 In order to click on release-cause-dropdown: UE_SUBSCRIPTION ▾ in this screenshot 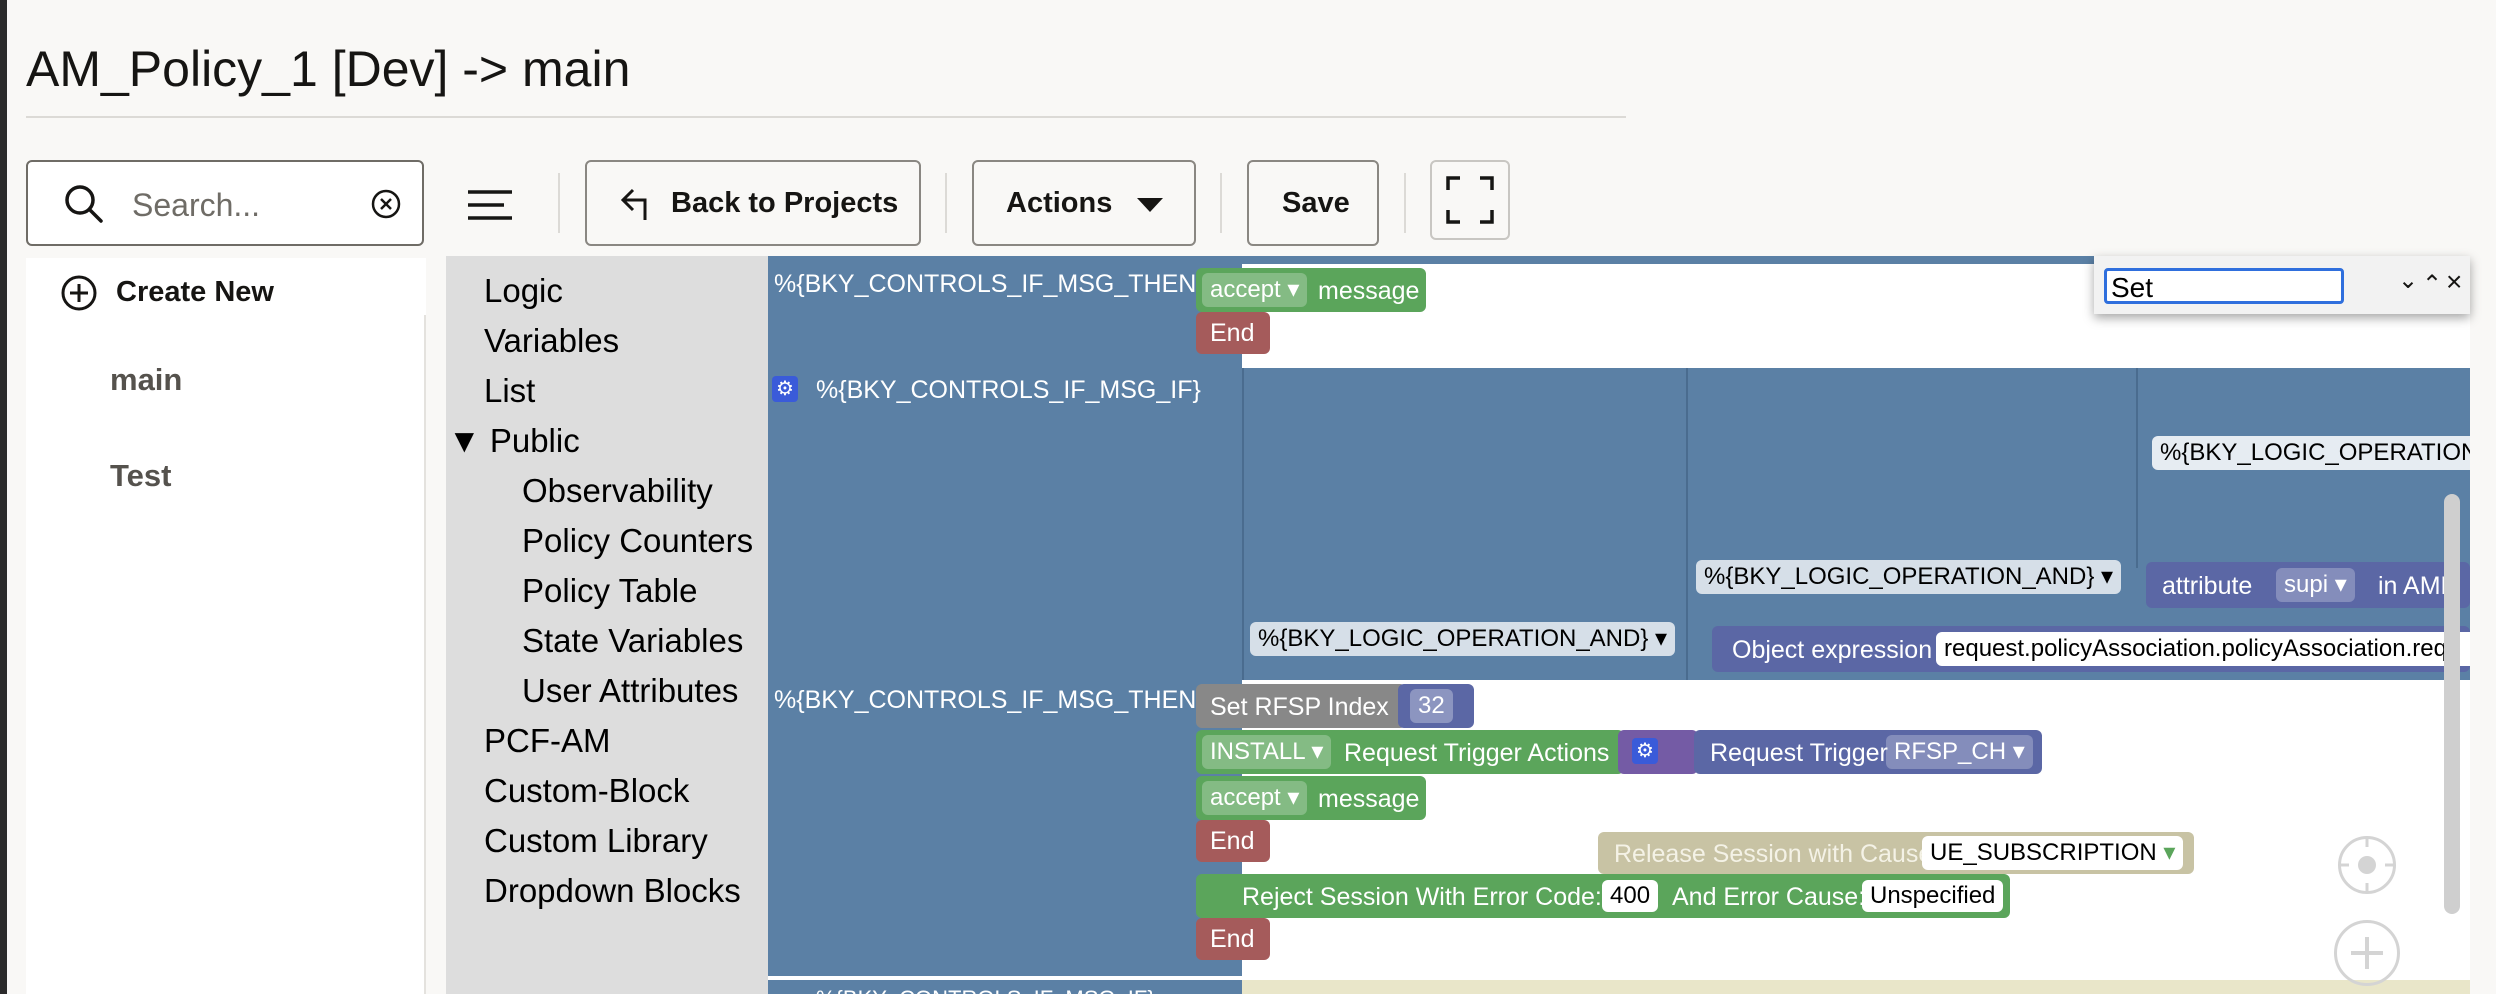, I will do `click(2053, 853)`.